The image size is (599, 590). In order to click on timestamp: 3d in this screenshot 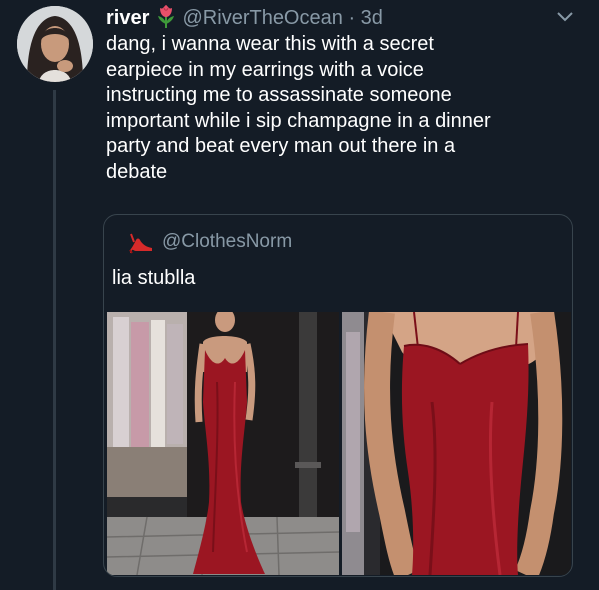, I will do `click(372, 18)`.